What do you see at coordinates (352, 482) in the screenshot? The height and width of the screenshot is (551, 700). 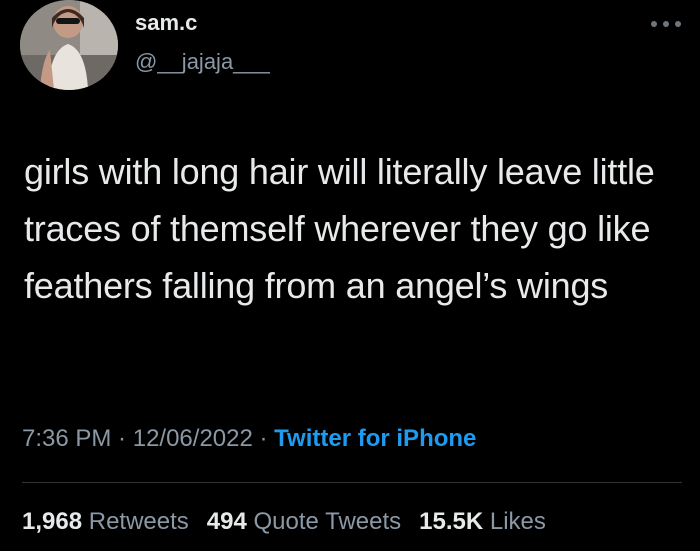 I see `divider` at bounding box center [352, 482].